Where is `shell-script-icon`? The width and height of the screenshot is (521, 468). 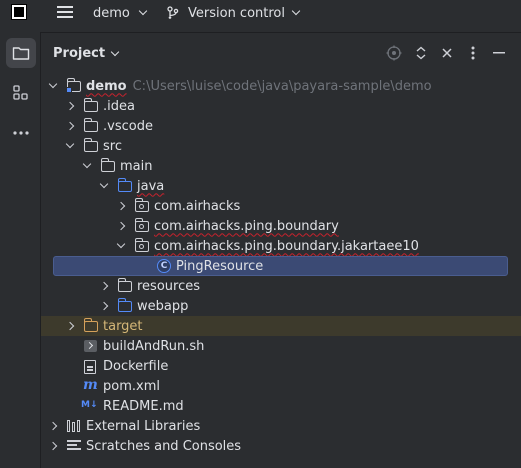 shell-script-icon is located at coordinates (91, 346).